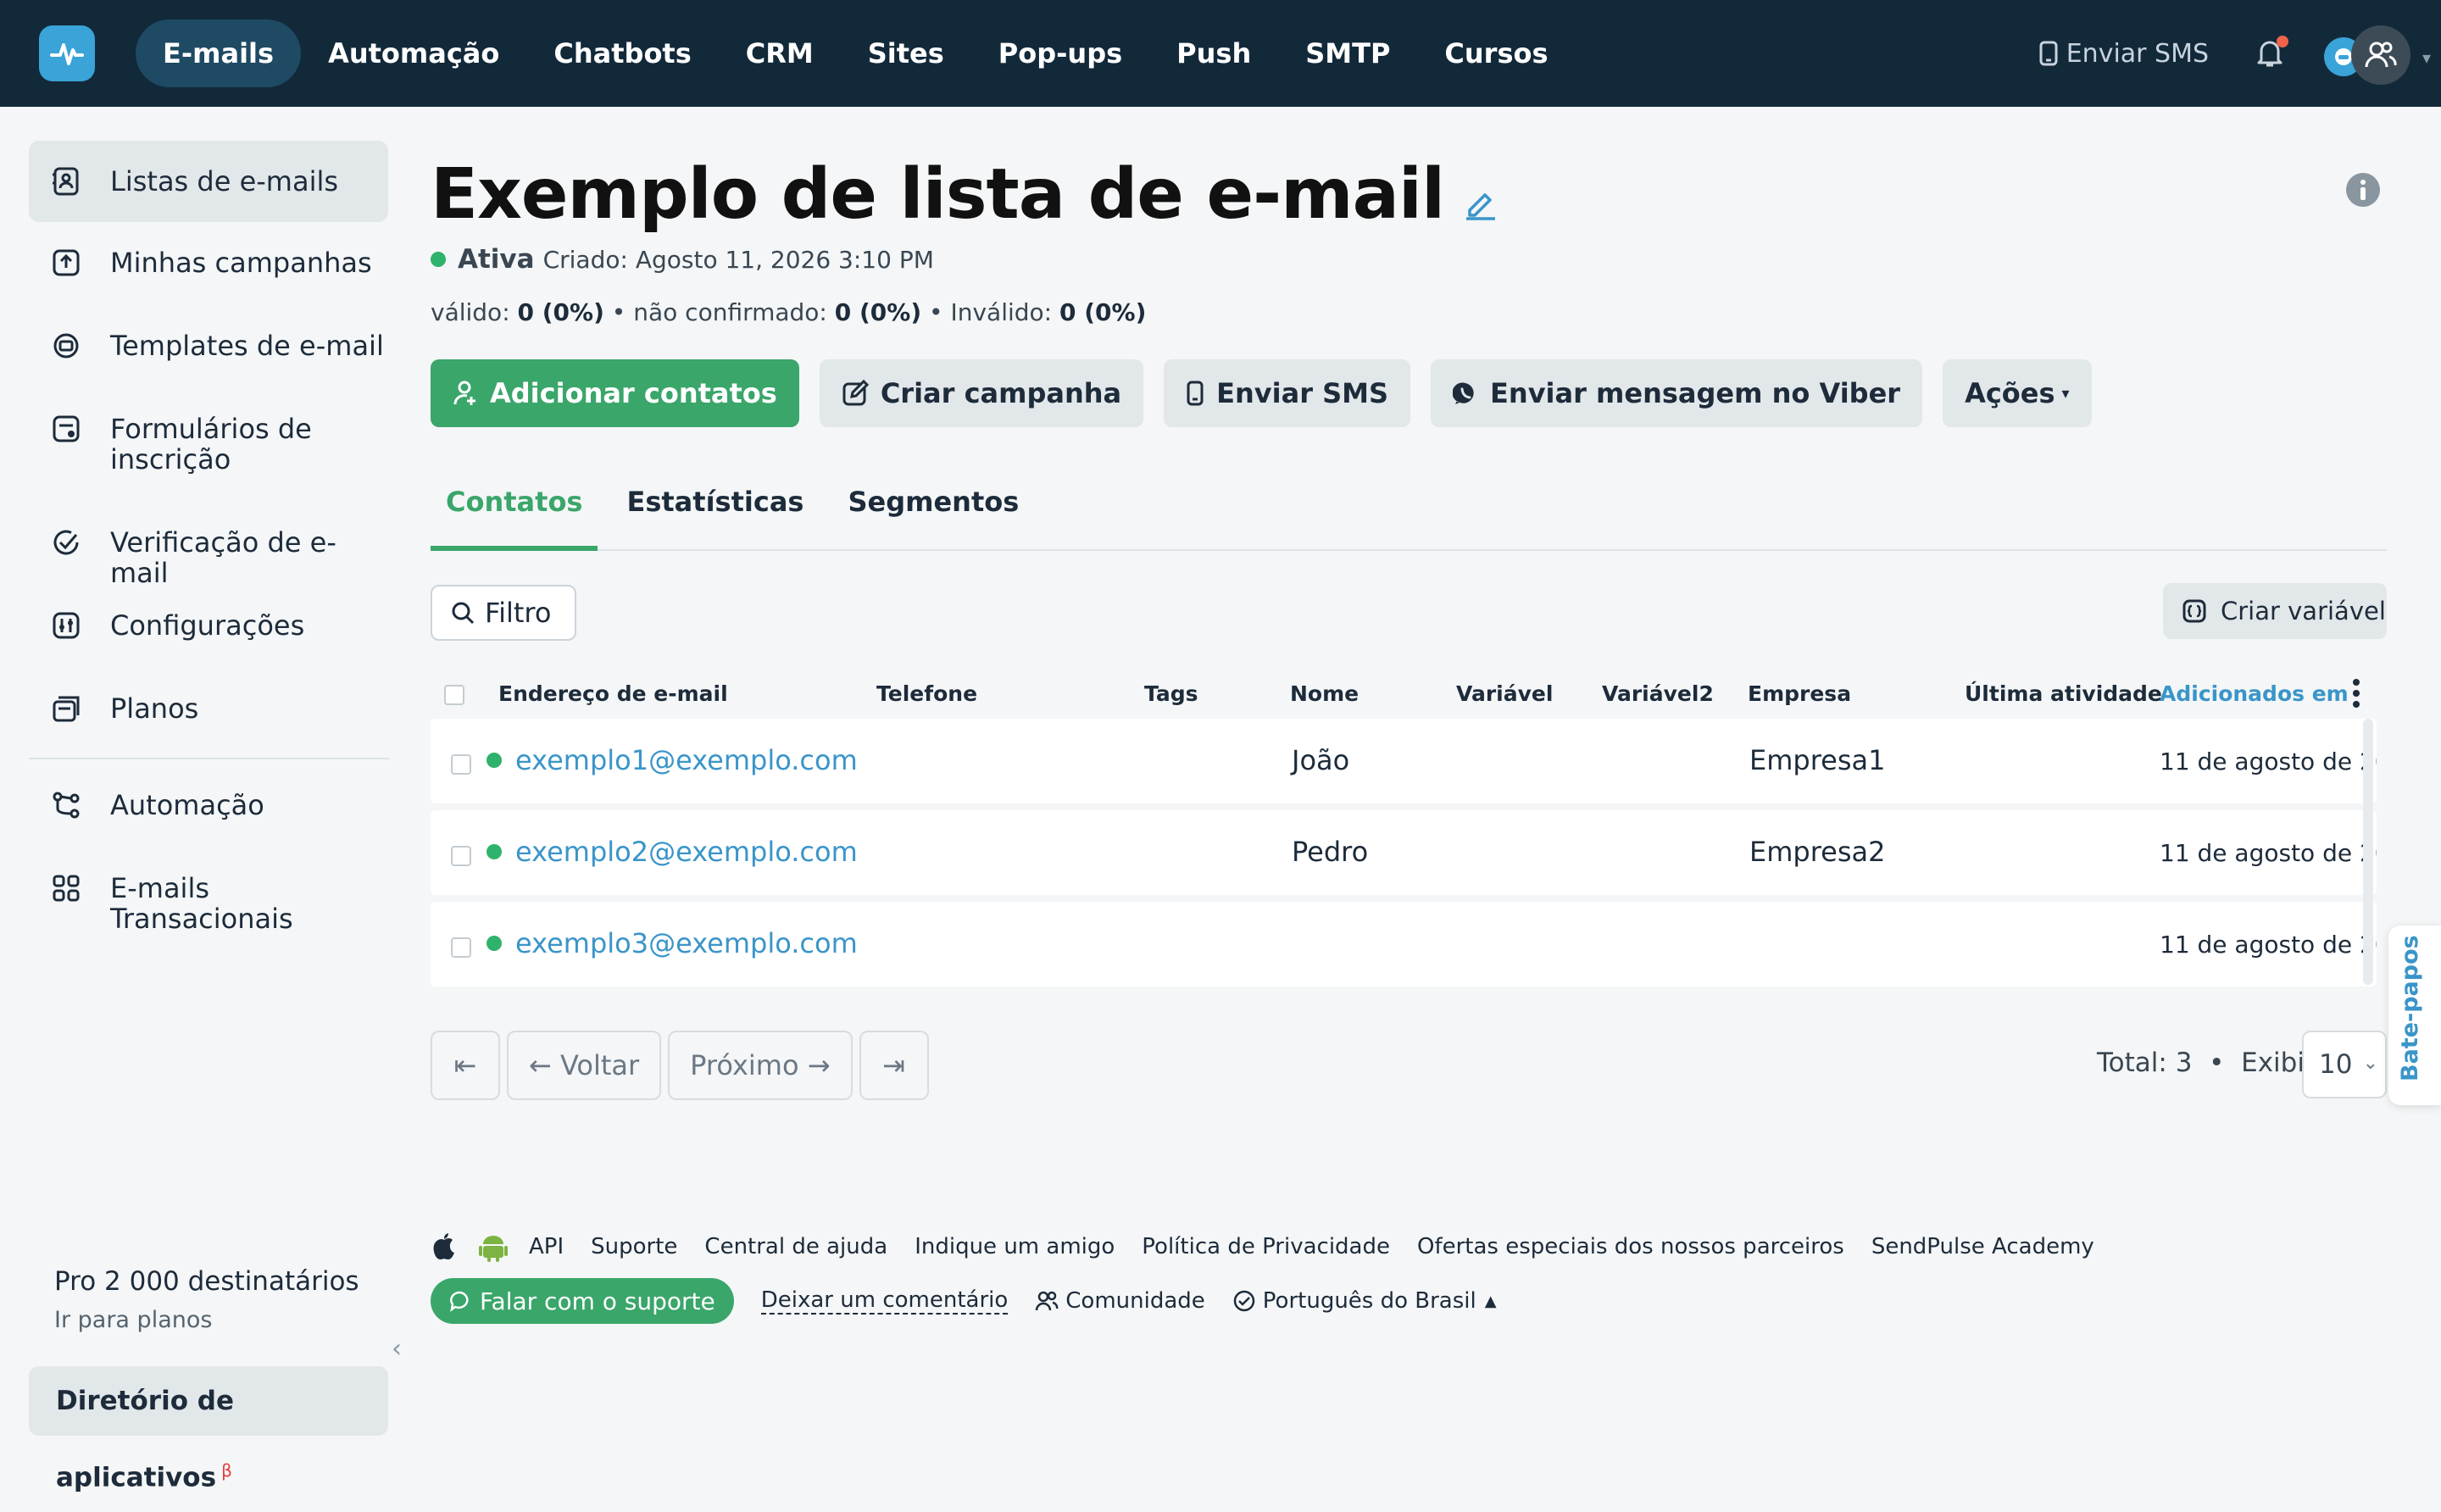  Describe the element at coordinates (1103, 312) in the screenshot. I see `invalid-value: 0 (0%)` at that location.